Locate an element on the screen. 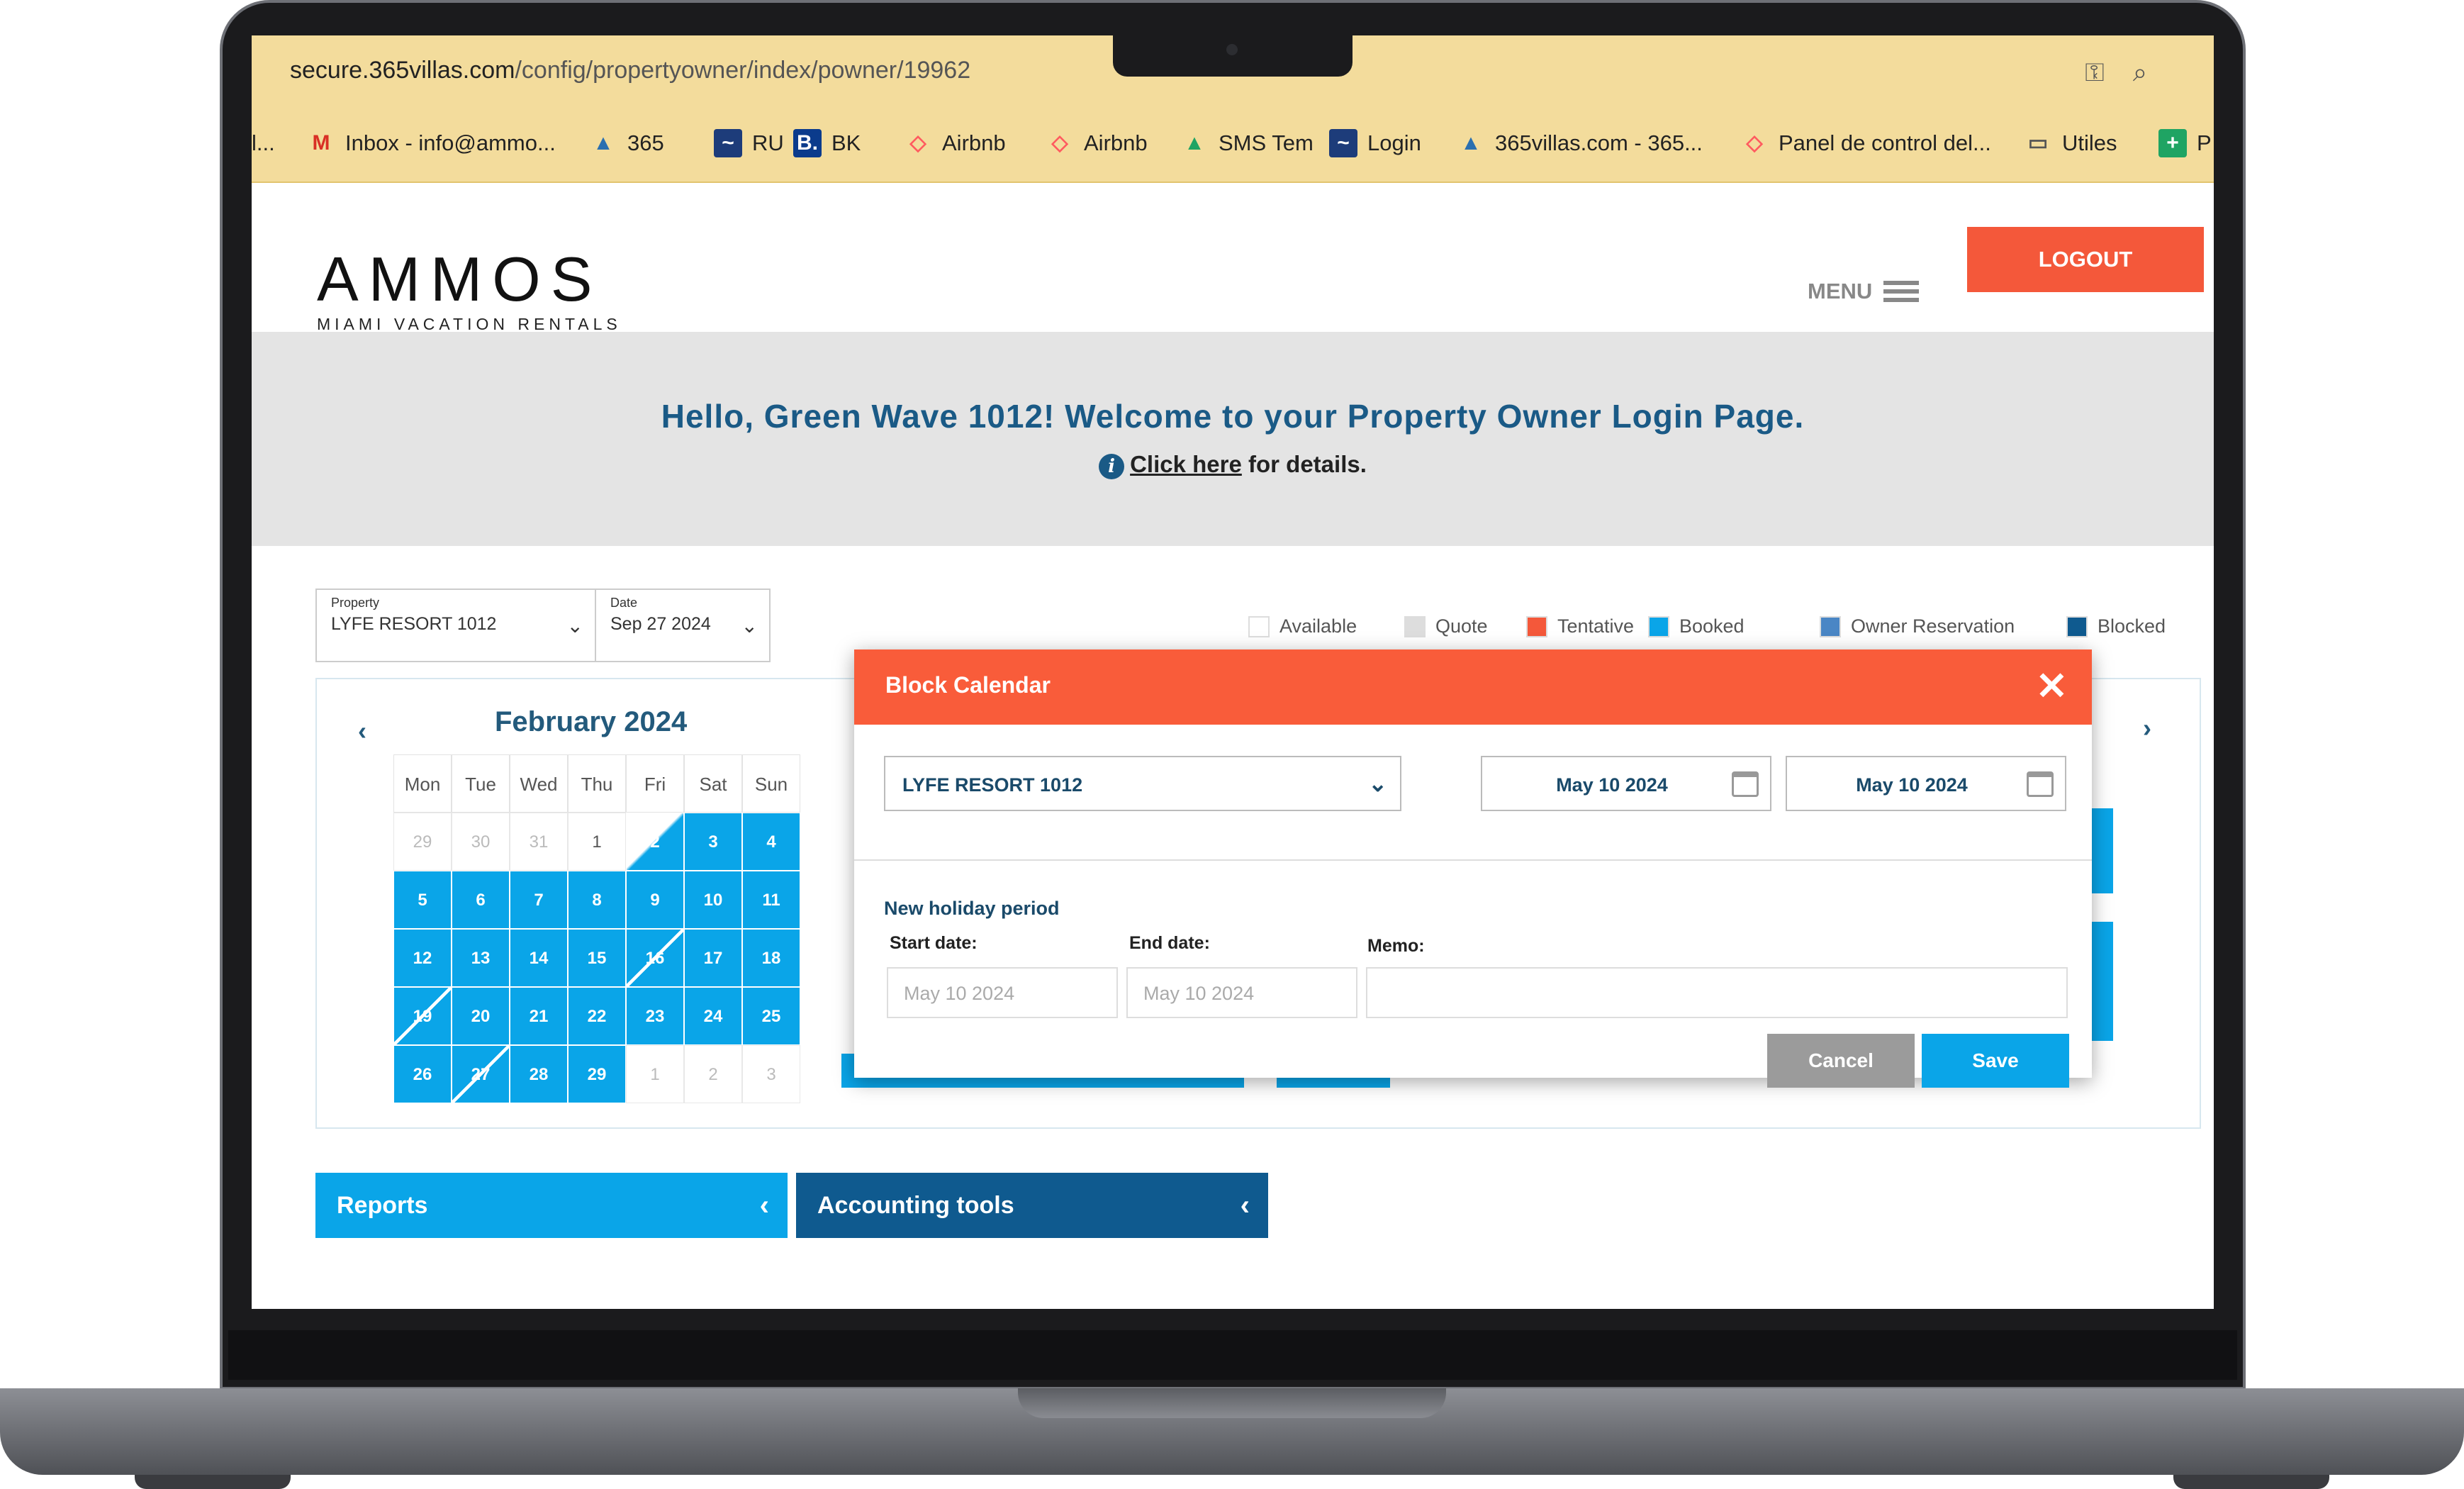 Image resolution: width=2464 pixels, height=1489 pixels. bookmark-label: P is located at coordinates (2204, 142).